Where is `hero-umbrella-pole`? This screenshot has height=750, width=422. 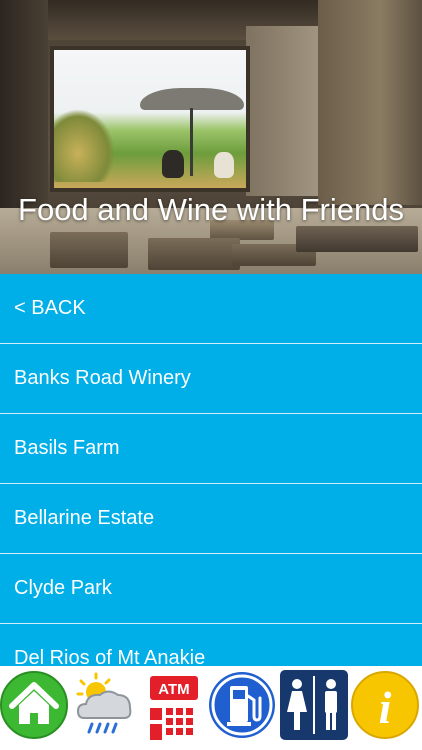 hero-umbrella-pole is located at coordinates (191, 142).